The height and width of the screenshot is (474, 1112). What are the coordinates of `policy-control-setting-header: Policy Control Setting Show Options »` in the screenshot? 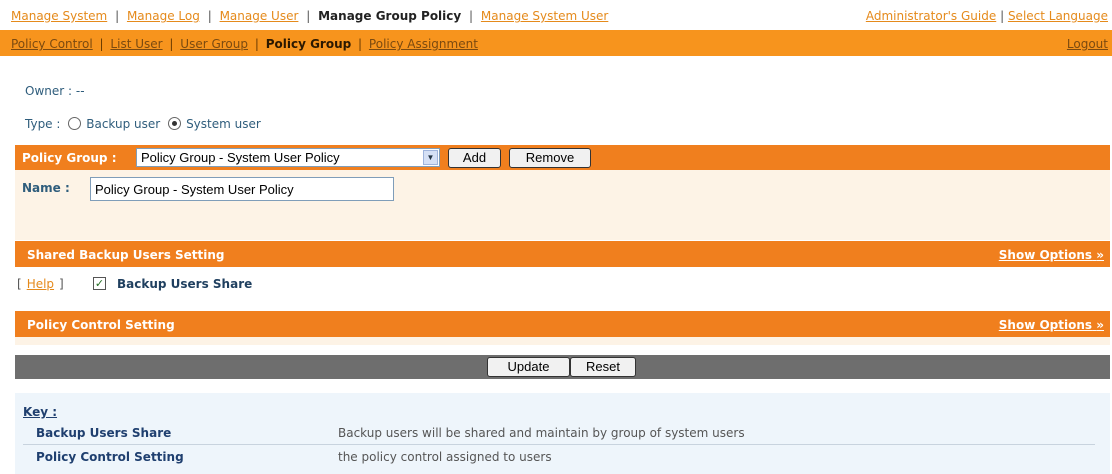 It's located at (562, 324).